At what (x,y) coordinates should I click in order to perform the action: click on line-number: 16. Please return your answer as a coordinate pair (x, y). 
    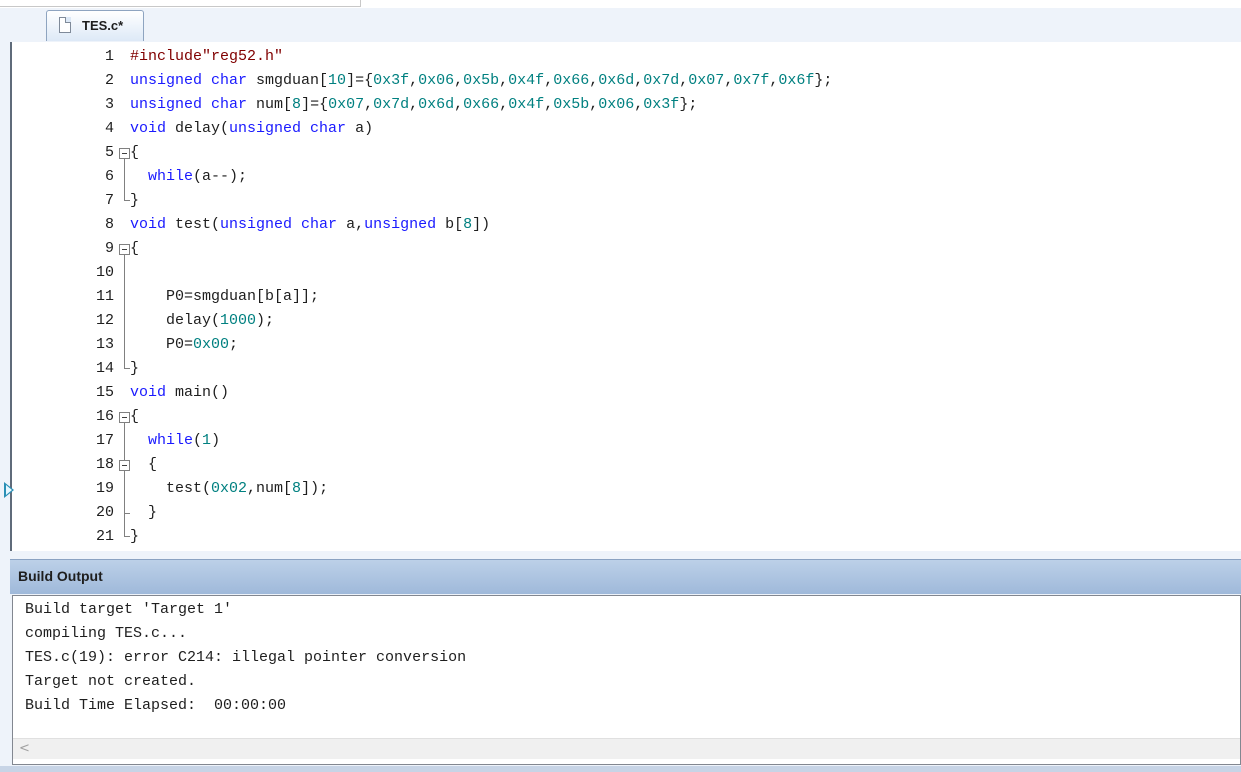
    Looking at the image, I should click on (104, 416).